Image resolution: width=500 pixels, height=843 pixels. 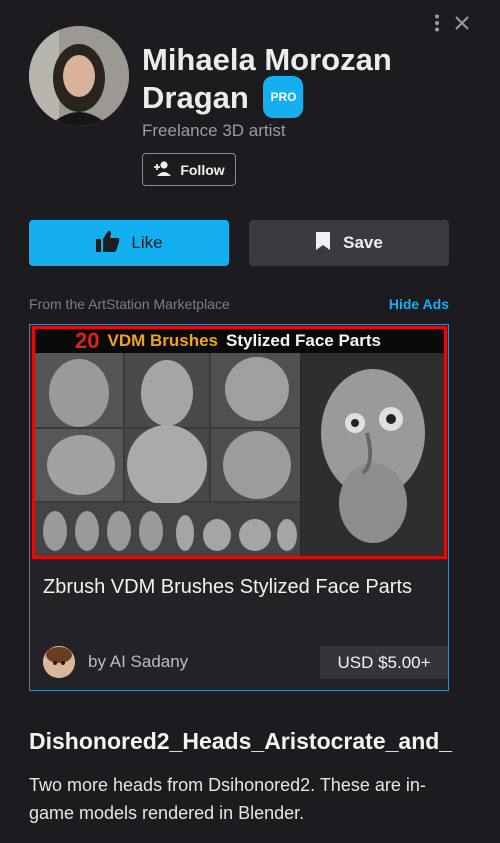 I want to click on add-user-icon, so click(x=163, y=169).